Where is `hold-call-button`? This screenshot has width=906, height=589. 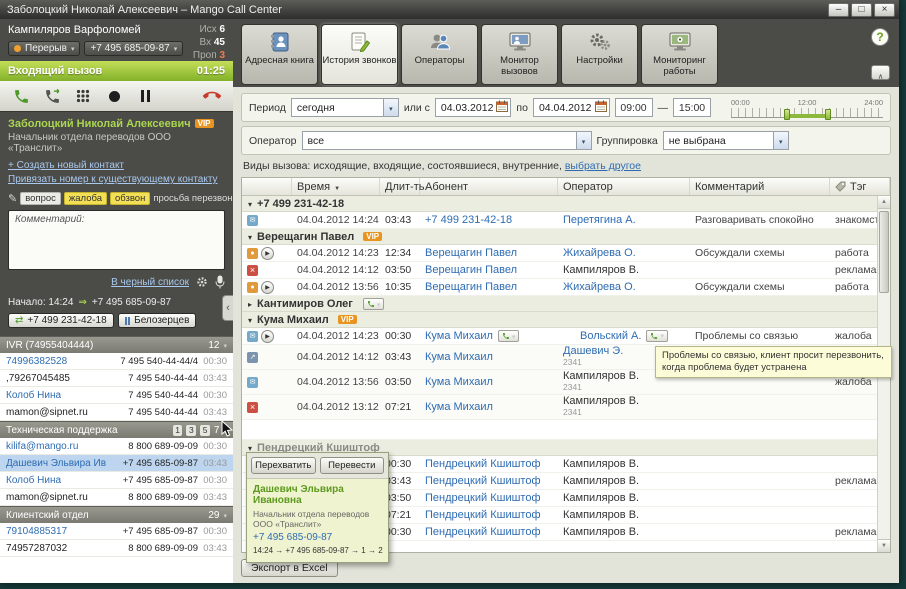 hold-call-button is located at coordinates (145, 96).